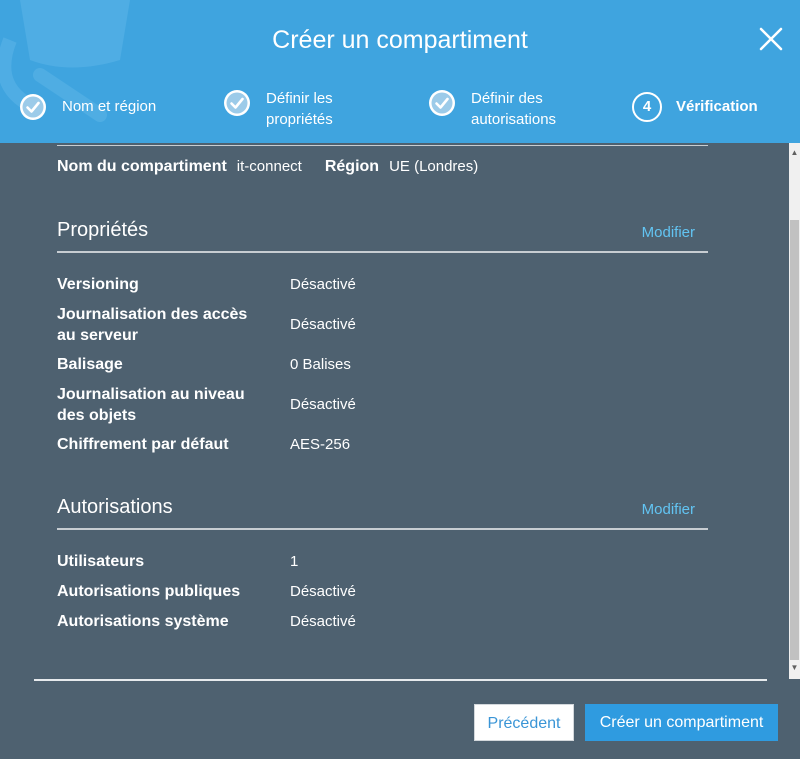  Describe the element at coordinates (681, 722) in the screenshot. I see `create-bucket-button: Créer un compartiment` at that location.